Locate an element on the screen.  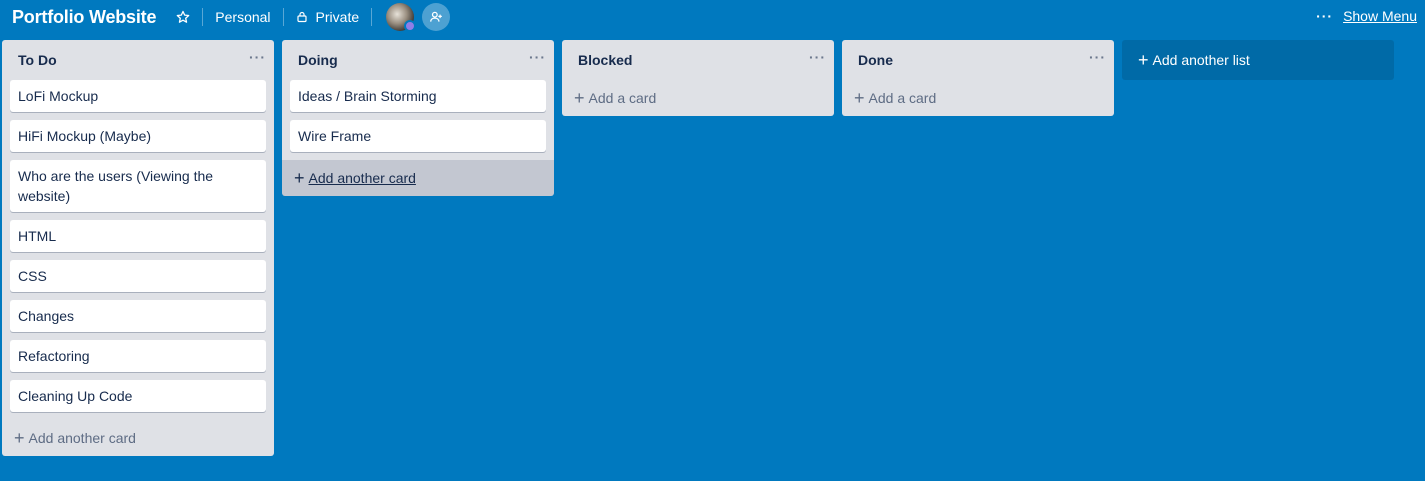
card: Who are the users (Viewing the website) is located at coordinates (138, 186).